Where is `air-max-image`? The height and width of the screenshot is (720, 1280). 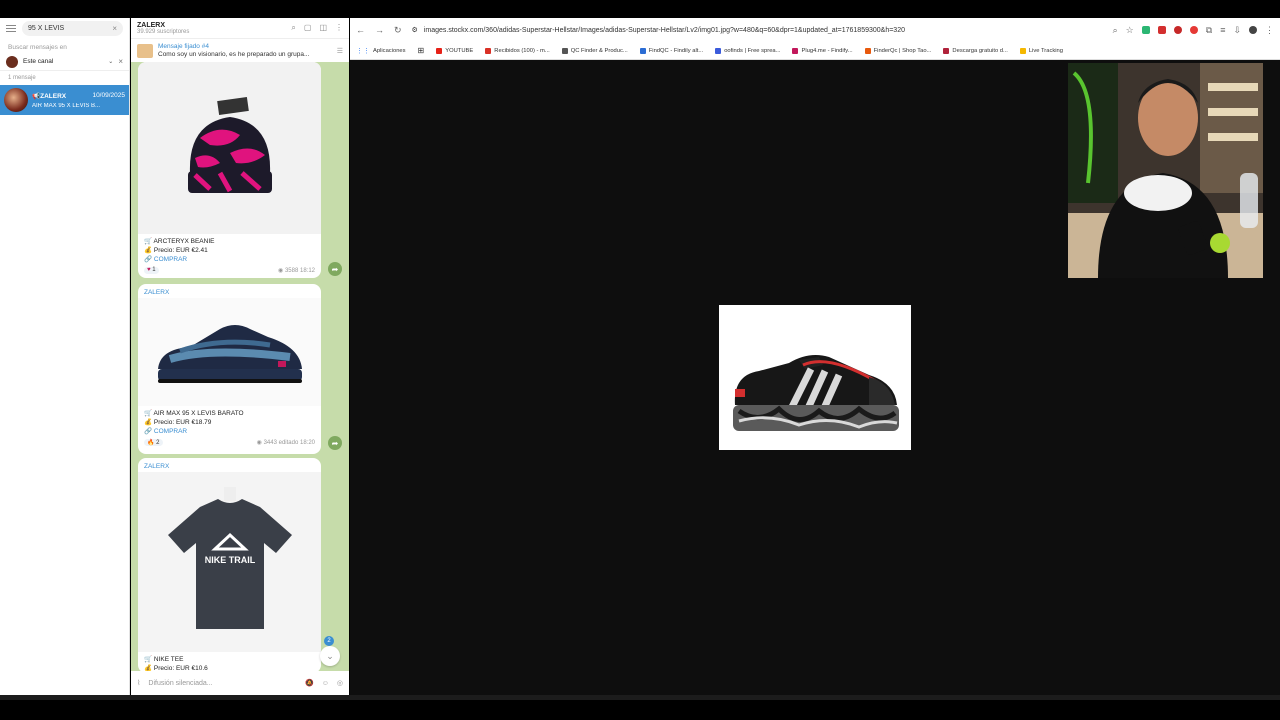 air-max-image is located at coordinates (229, 354).